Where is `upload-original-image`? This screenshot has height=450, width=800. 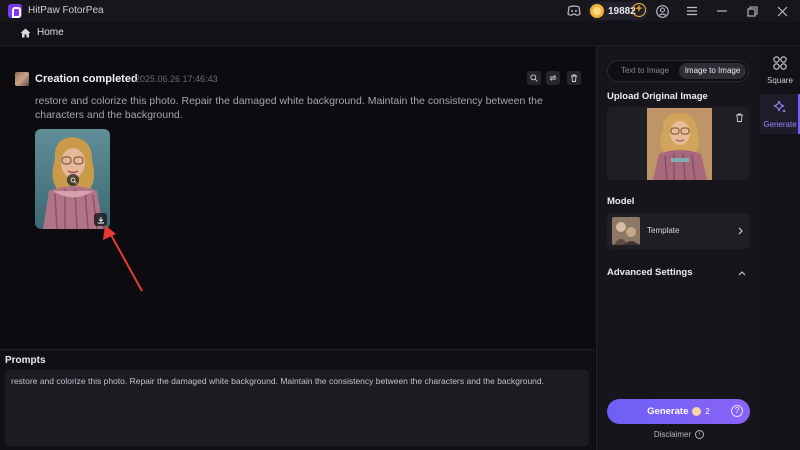
upload-original-image is located at coordinates (678, 143).